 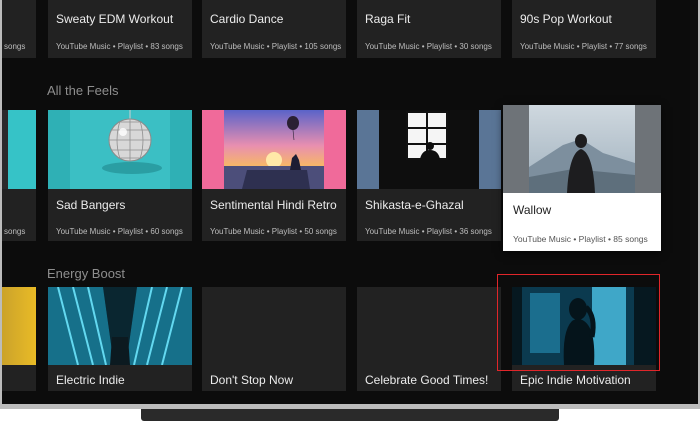 I want to click on playlist-title: Epic Indie Motivation, so click(x=575, y=380).